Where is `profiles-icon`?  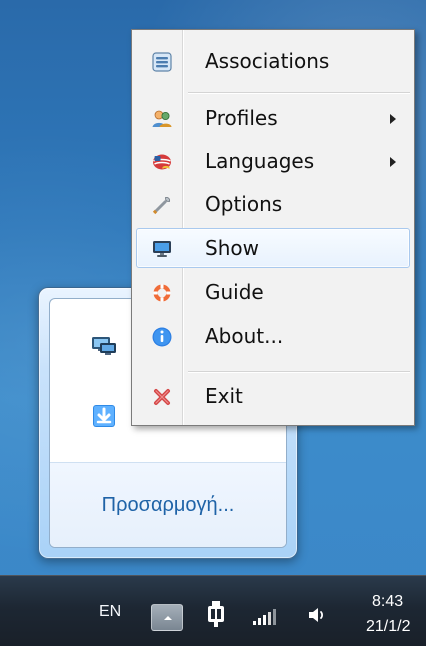
profiles-icon is located at coordinates (162, 119).